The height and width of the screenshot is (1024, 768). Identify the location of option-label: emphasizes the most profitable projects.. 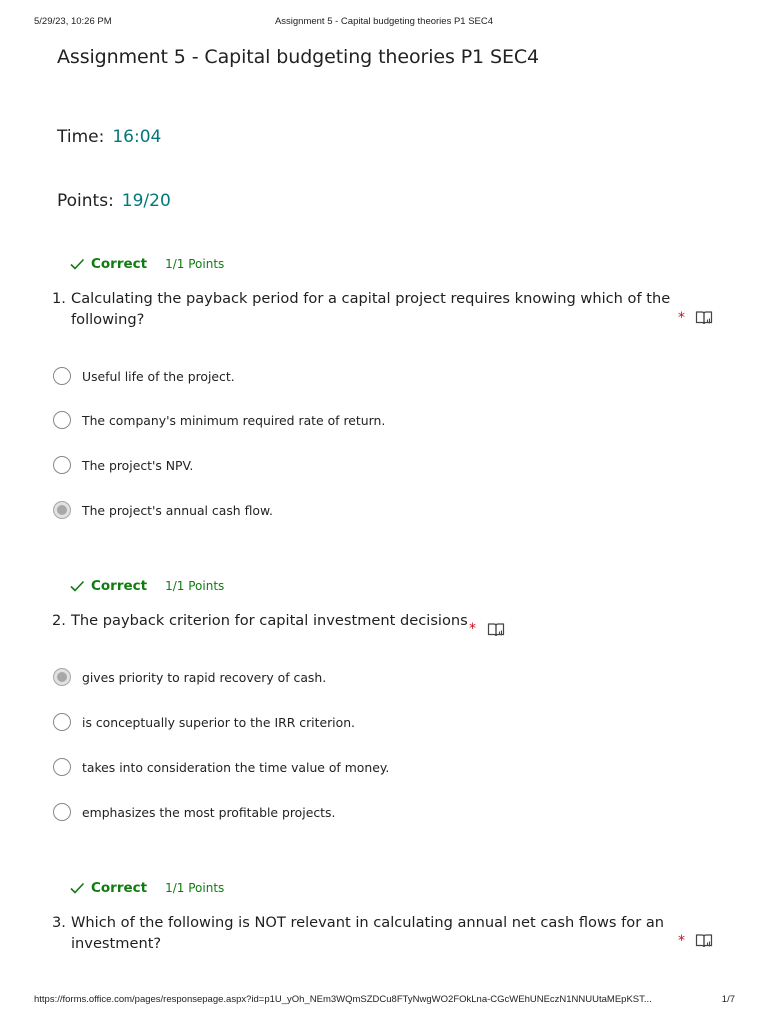
(209, 812).